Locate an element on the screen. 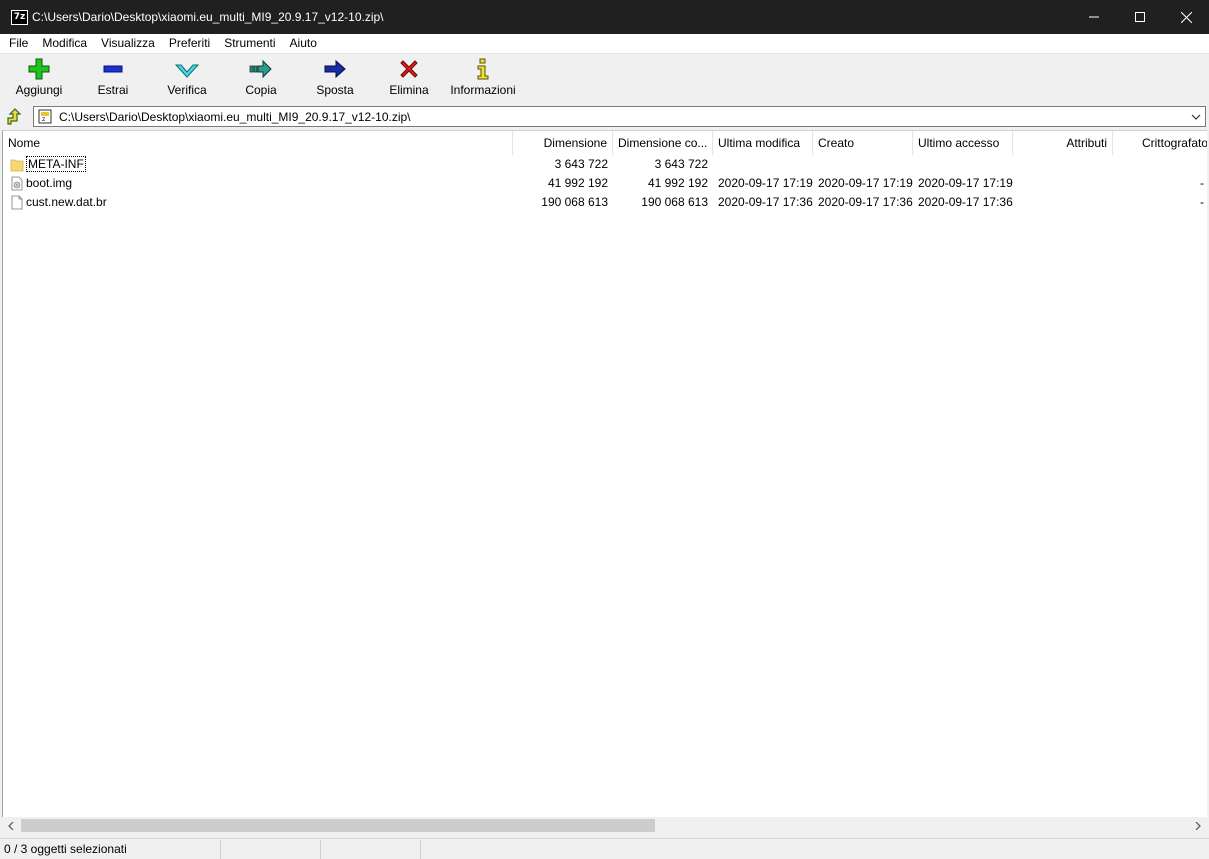 The image size is (1209, 859). green-plus-icon is located at coordinates (39, 69).